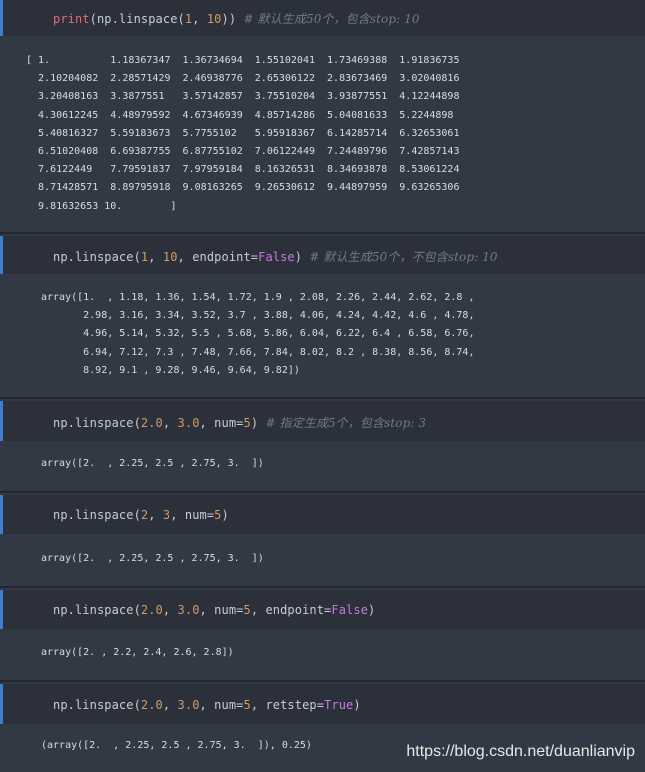 The width and height of the screenshot is (645, 772). I want to click on code-token: True, so click(339, 705).